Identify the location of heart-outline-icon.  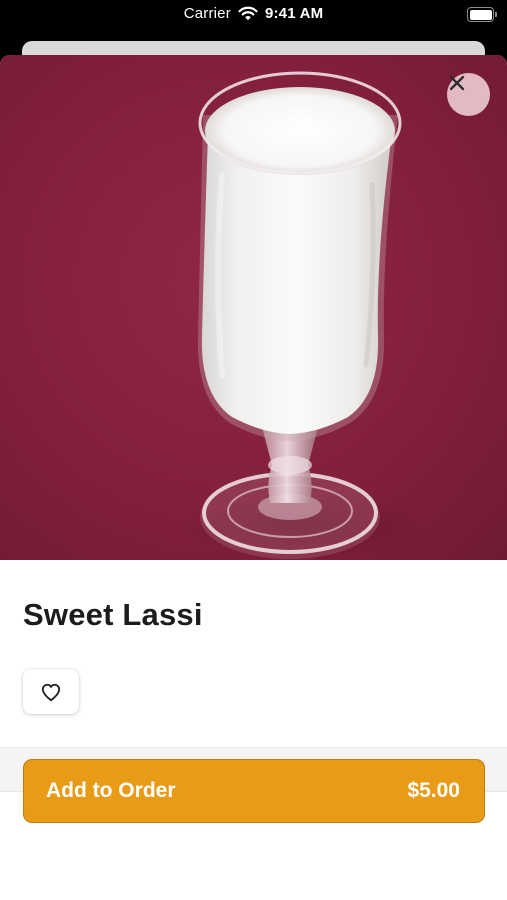
(51, 692).